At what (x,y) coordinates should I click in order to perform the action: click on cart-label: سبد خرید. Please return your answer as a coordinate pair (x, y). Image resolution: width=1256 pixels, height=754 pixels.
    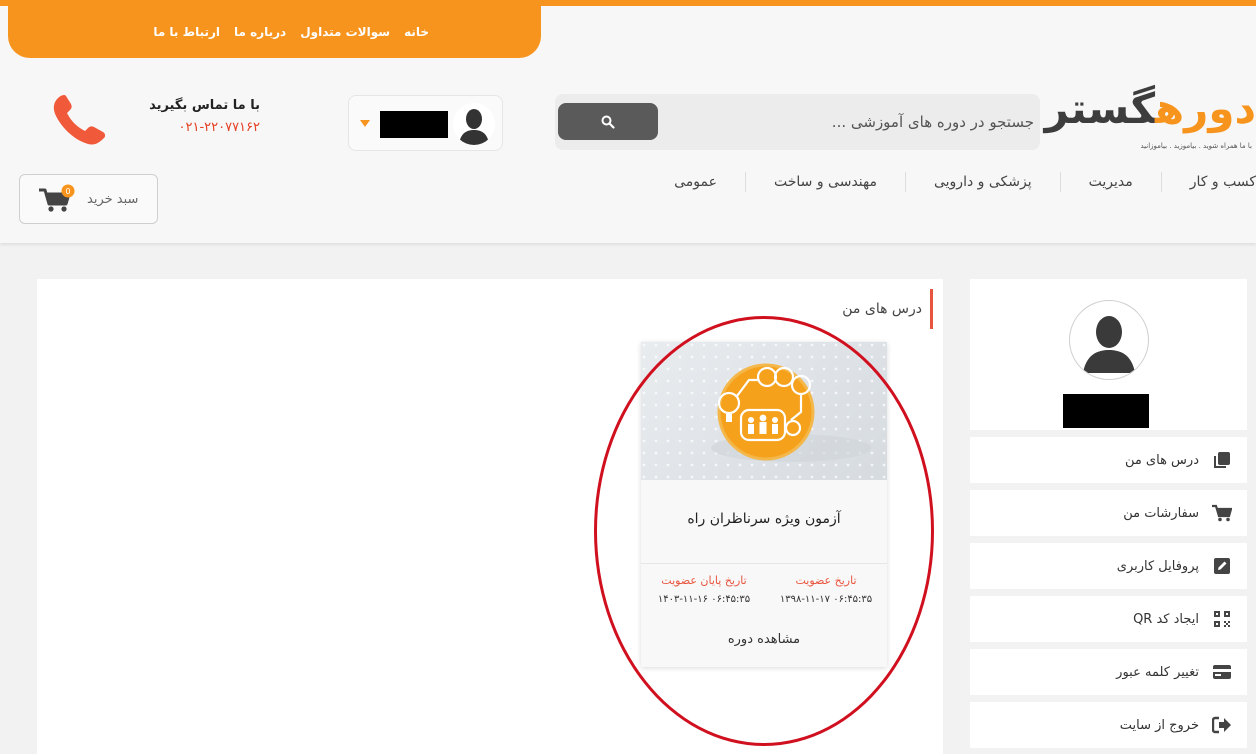
    Looking at the image, I should click on (113, 199).